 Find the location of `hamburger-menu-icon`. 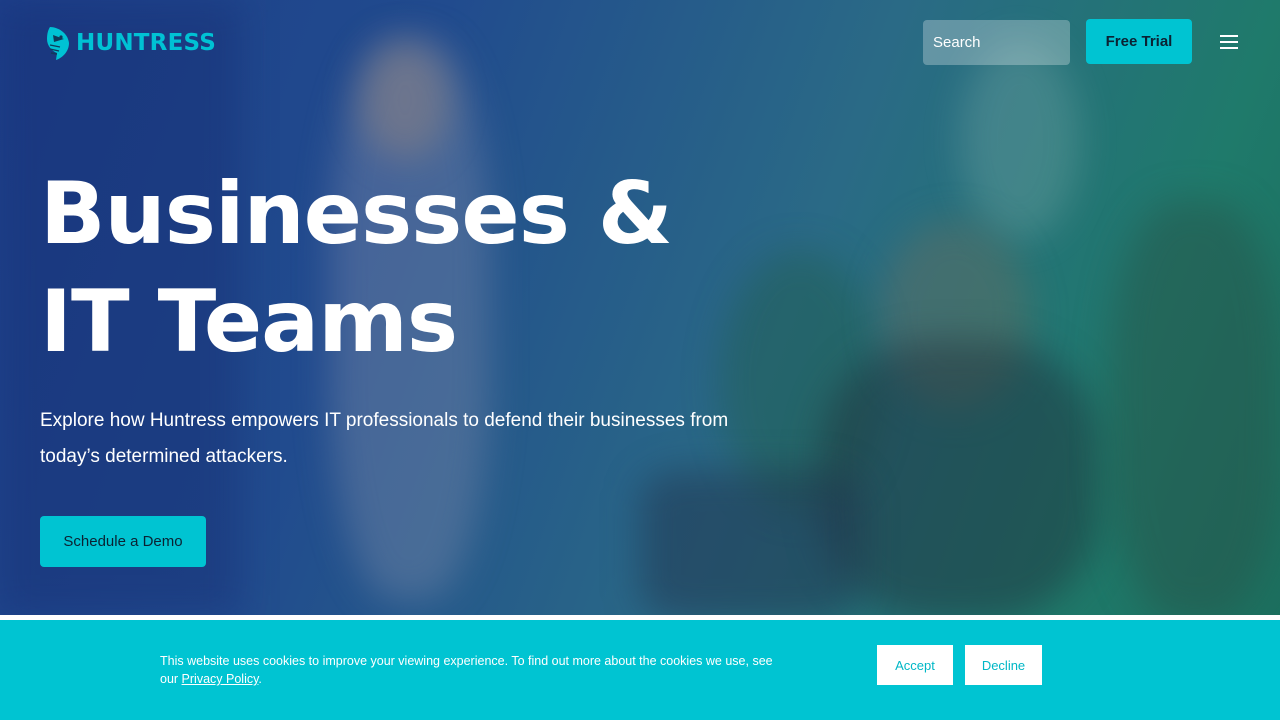

hamburger-menu-icon is located at coordinates (1230, 42).